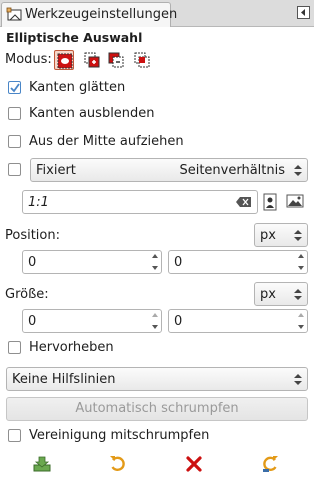 The height and width of the screenshot is (482, 320). What do you see at coordinates (281, 235) in the screenshot?
I see `position-unit-combo: px` at bounding box center [281, 235].